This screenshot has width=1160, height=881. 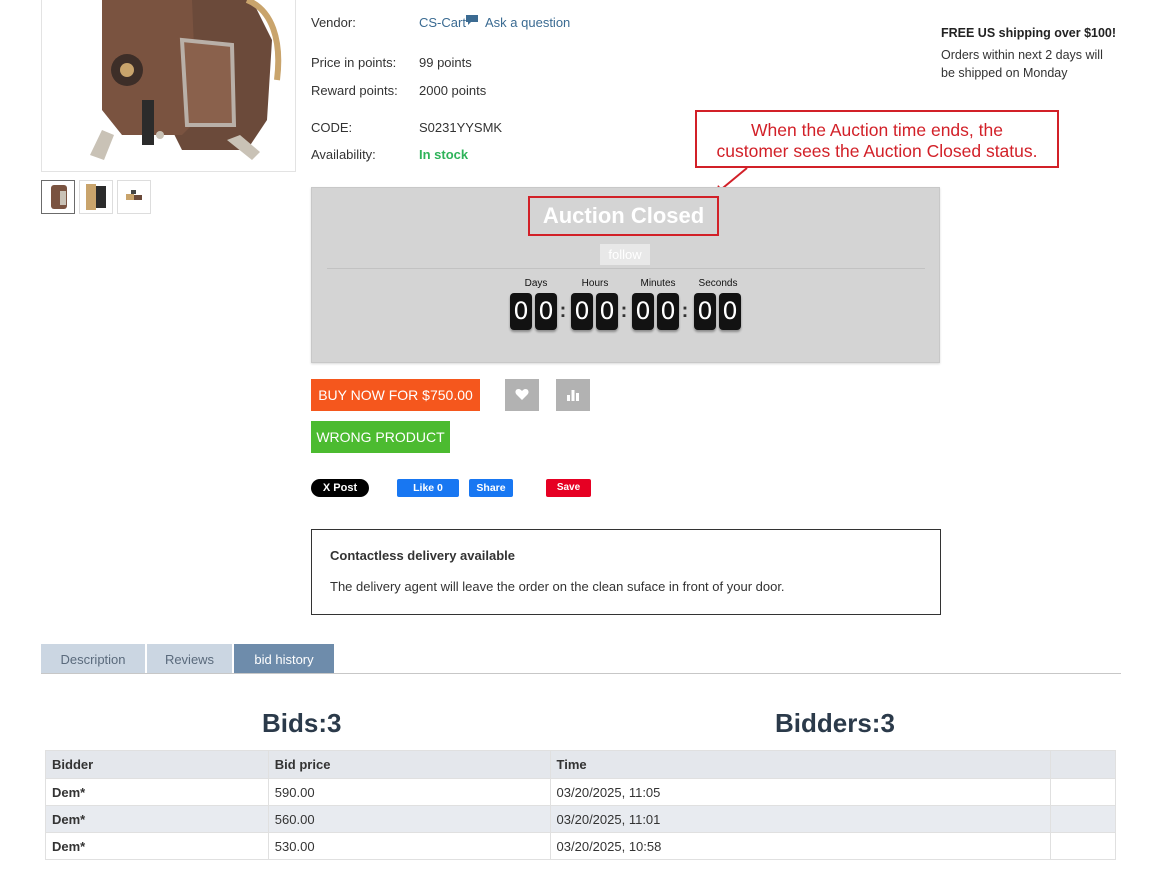 What do you see at coordinates (623, 216) in the screenshot?
I see `auction-status: Auction Closed` at bounding box center [623, 216].